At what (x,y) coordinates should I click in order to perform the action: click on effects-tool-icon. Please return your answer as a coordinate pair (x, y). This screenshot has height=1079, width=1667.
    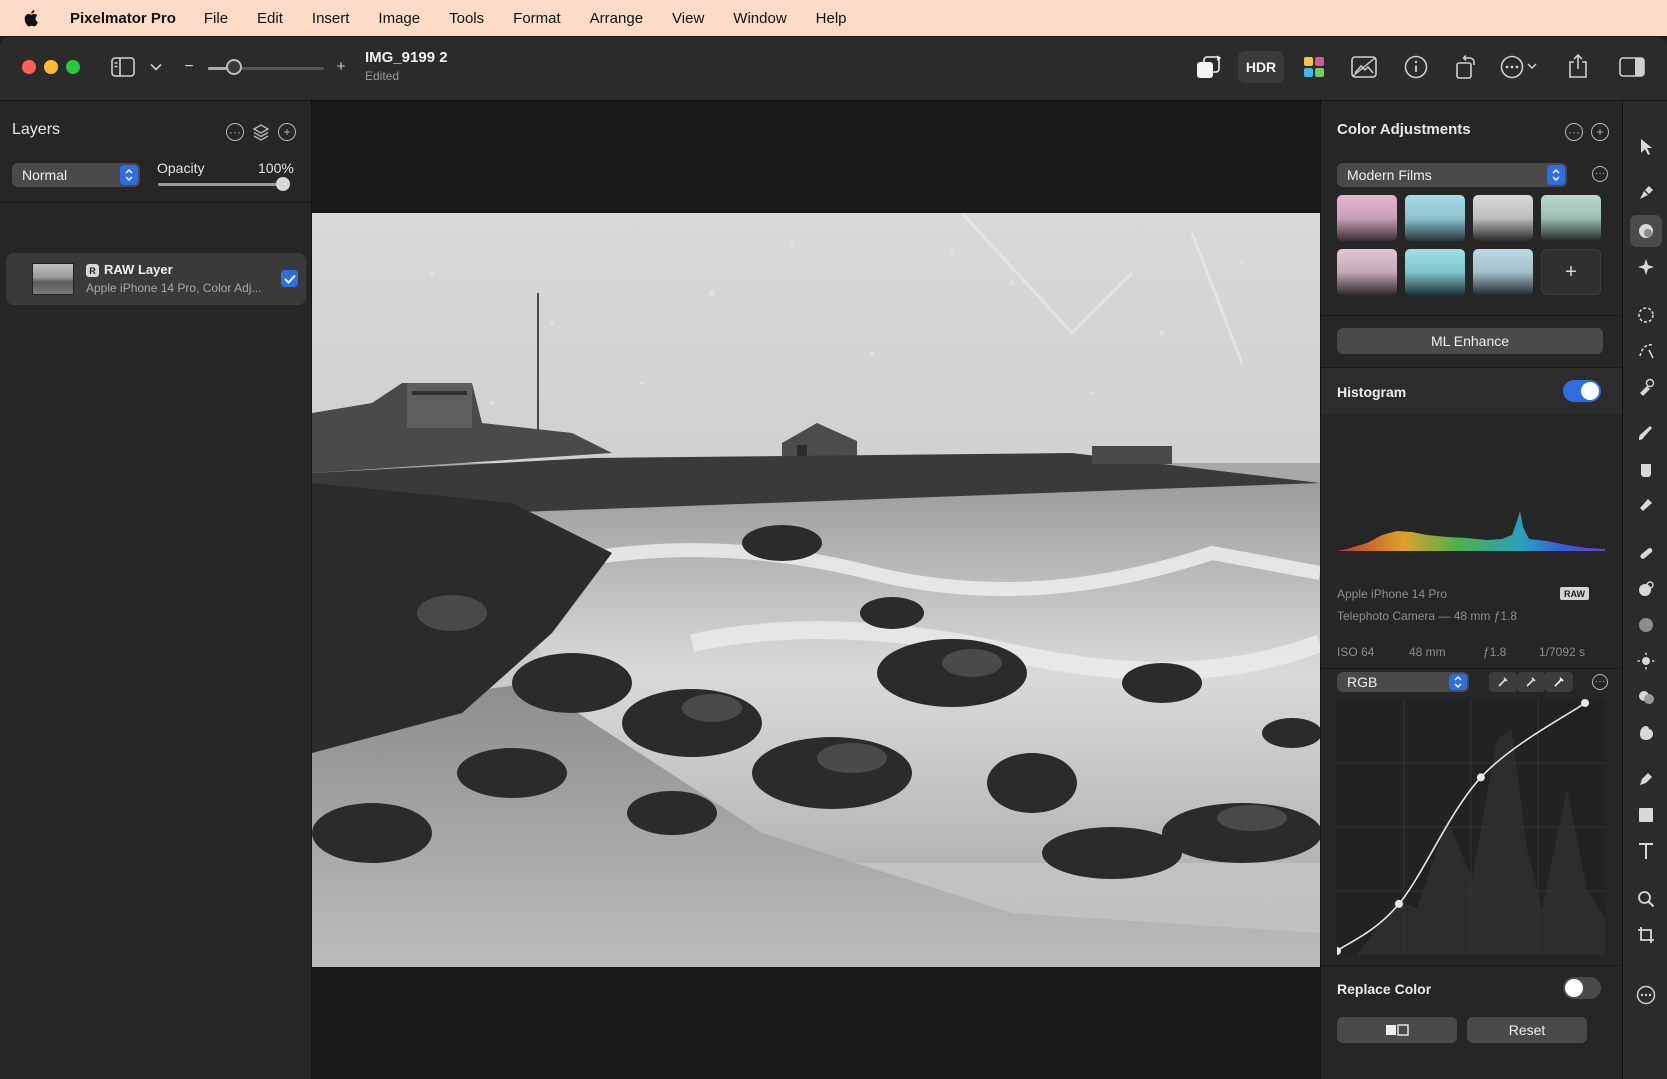
    Looking at the image, I should click on (1646, 267).